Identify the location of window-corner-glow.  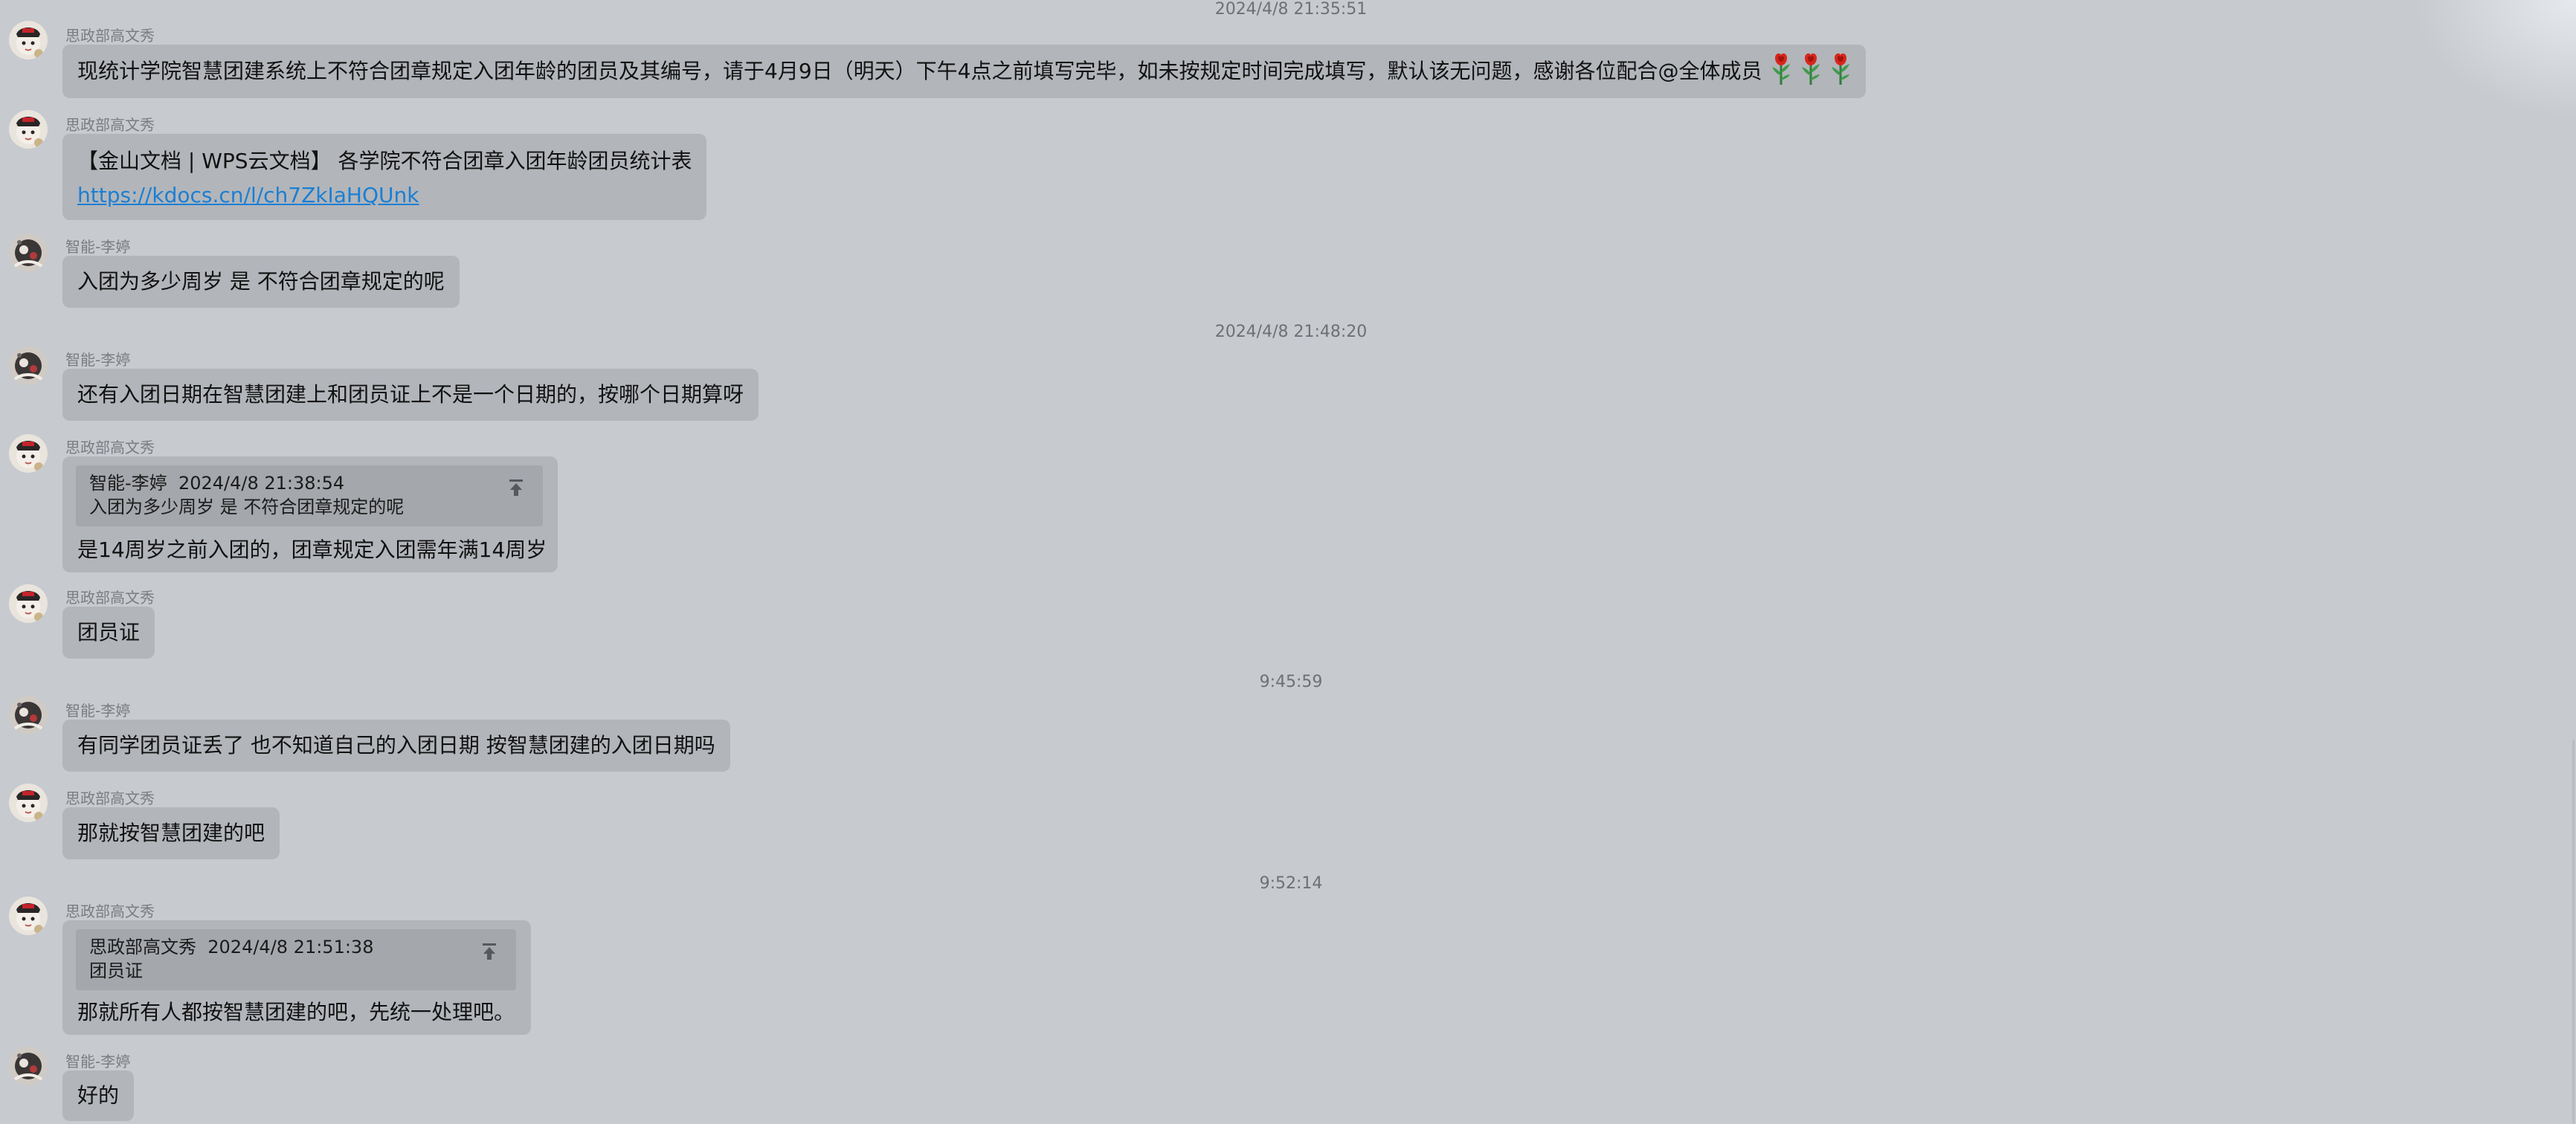
(2494, 59).